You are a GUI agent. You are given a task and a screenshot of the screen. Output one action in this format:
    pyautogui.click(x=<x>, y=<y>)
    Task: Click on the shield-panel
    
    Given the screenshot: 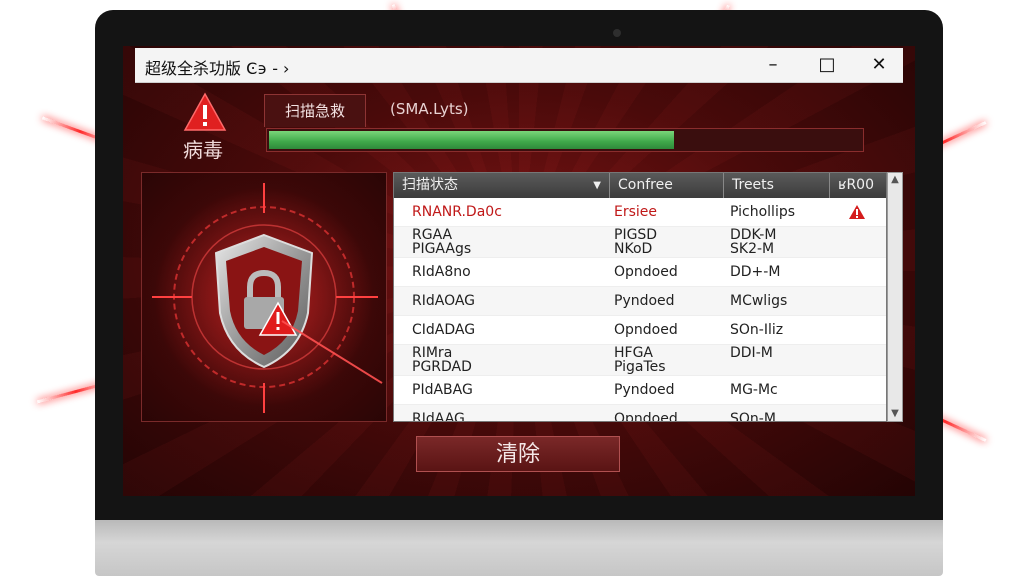 What is the action you would take?
    pyautogui.click(x=264, y=297)
    